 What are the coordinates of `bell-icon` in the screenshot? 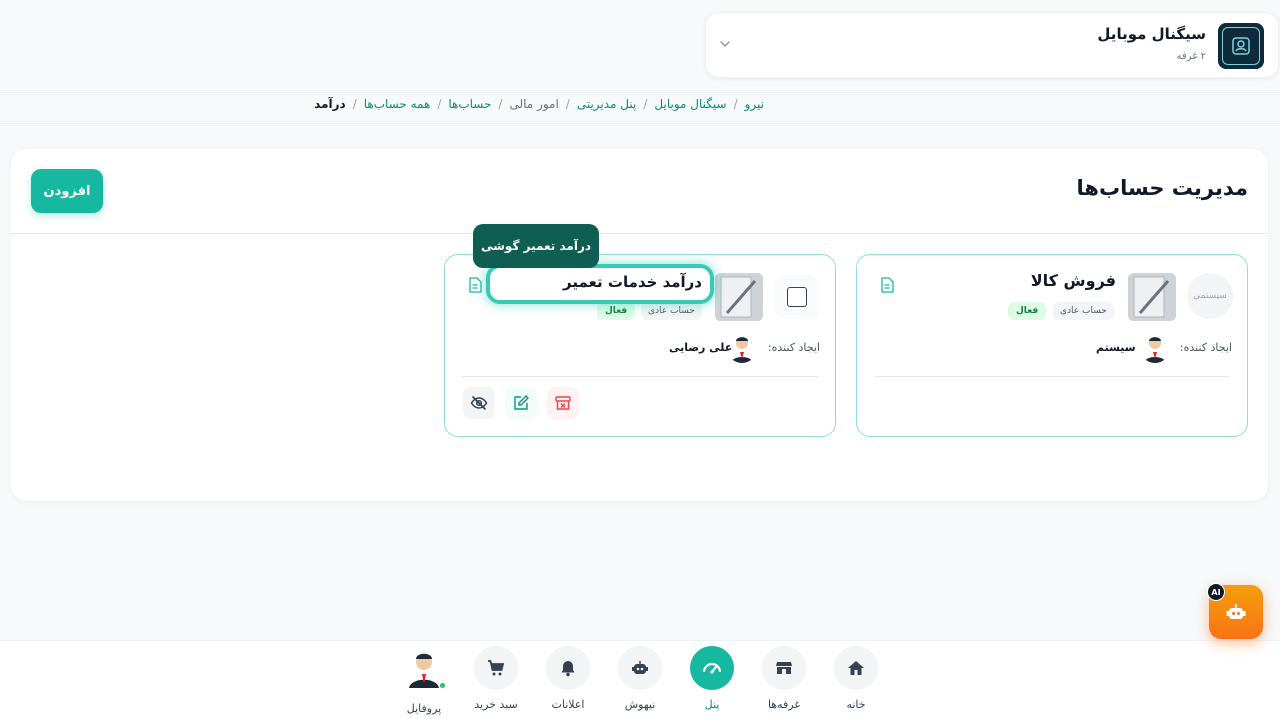 It's located at (568, 669).